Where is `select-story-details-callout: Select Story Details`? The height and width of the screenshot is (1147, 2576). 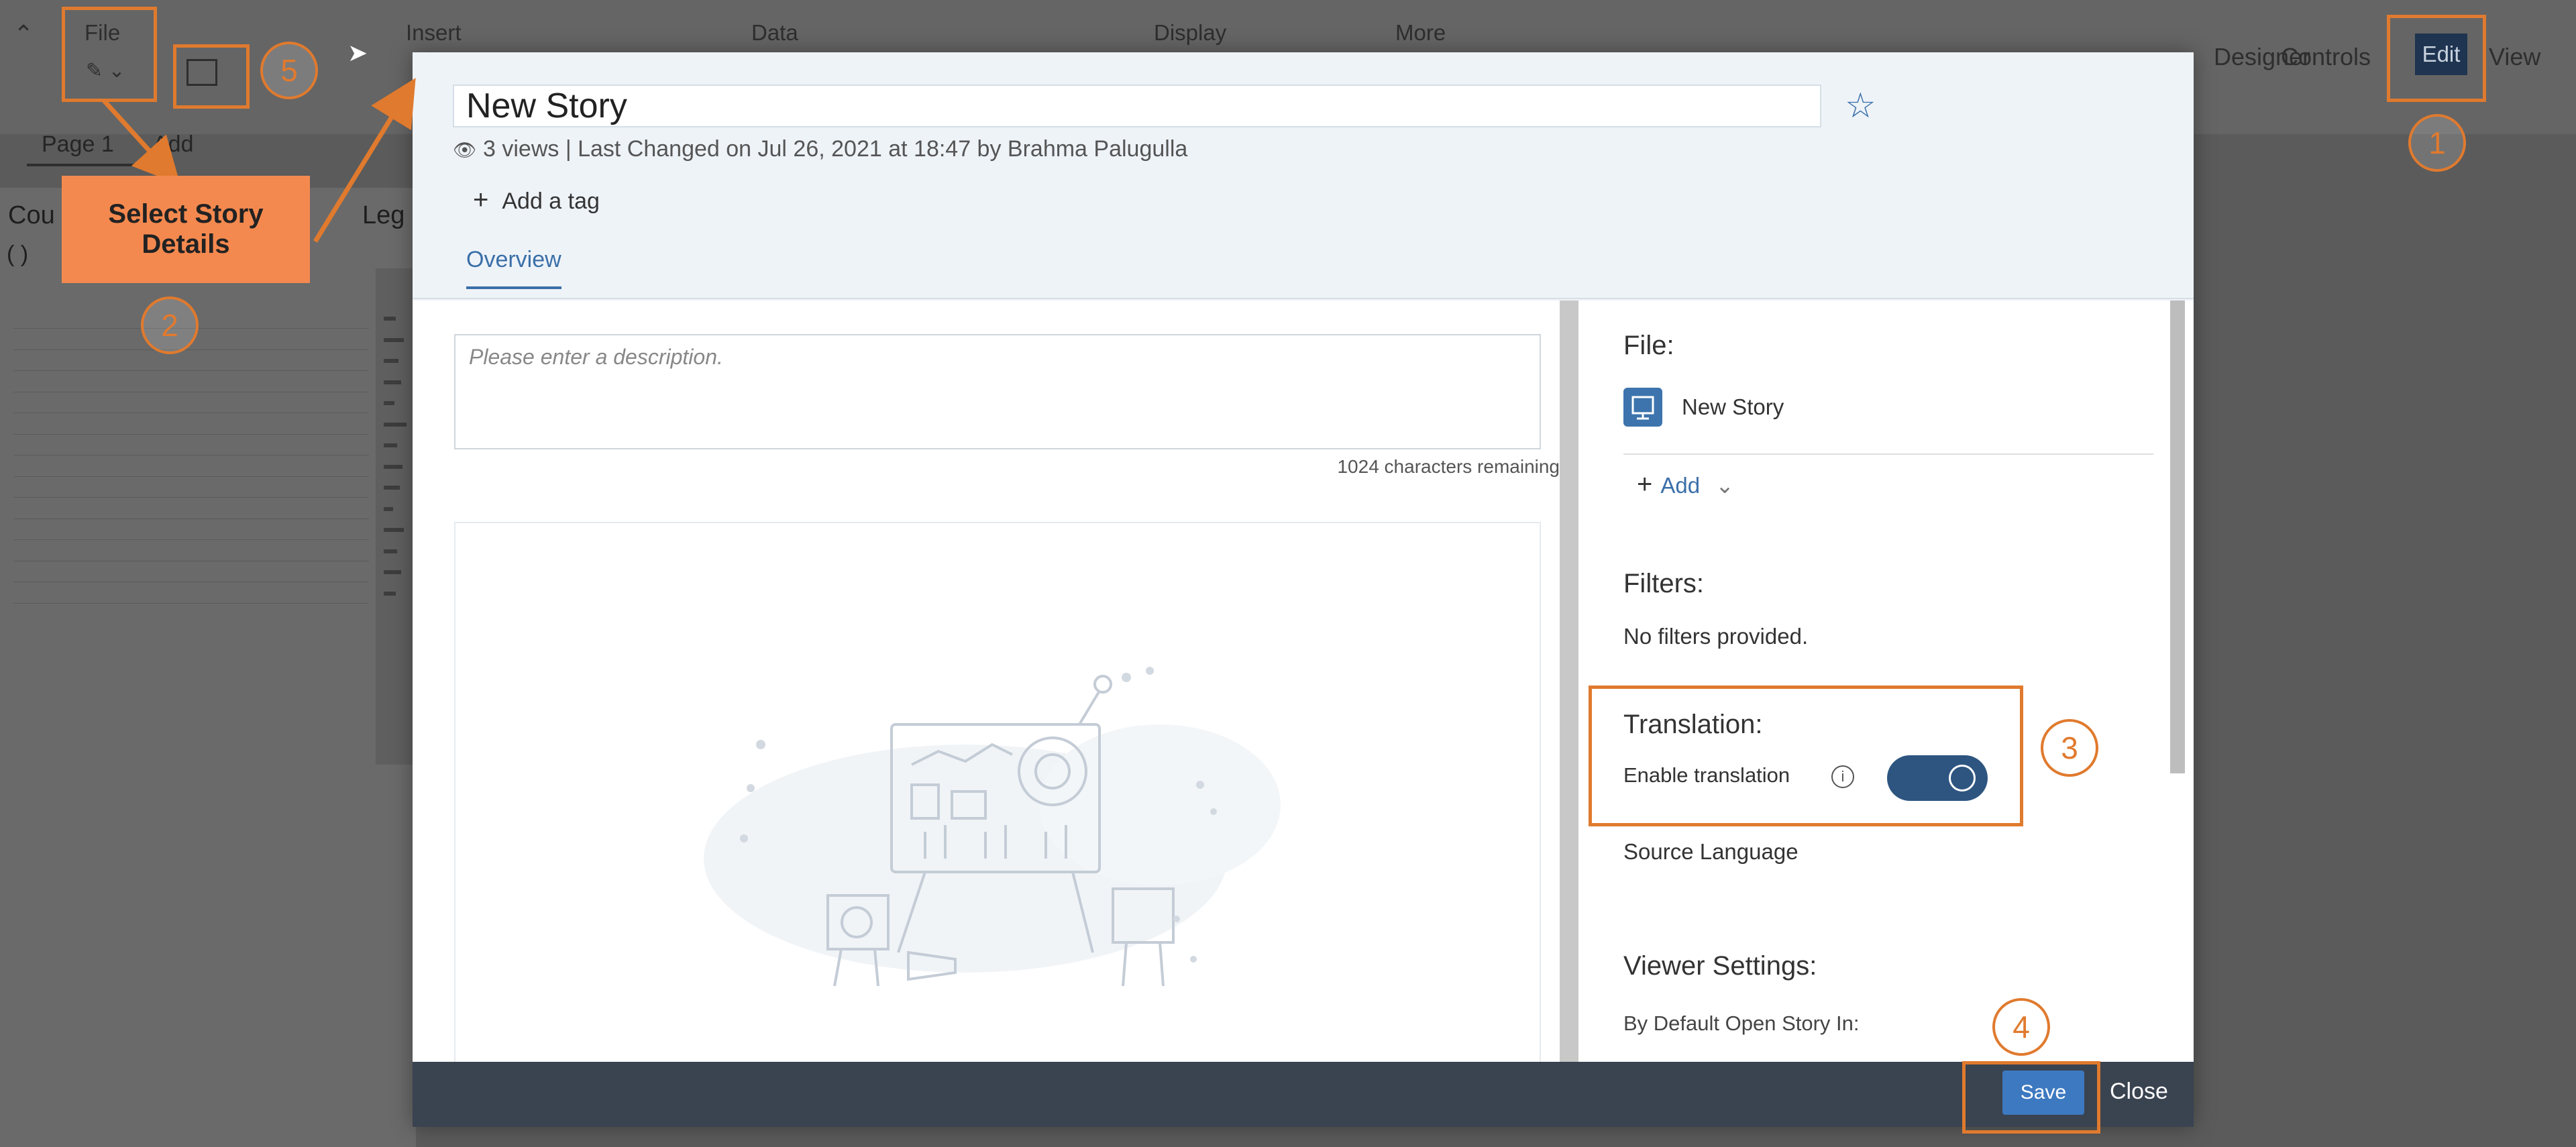
select-story-details-callout: Select Story Details is located at coordinates (186, 229).